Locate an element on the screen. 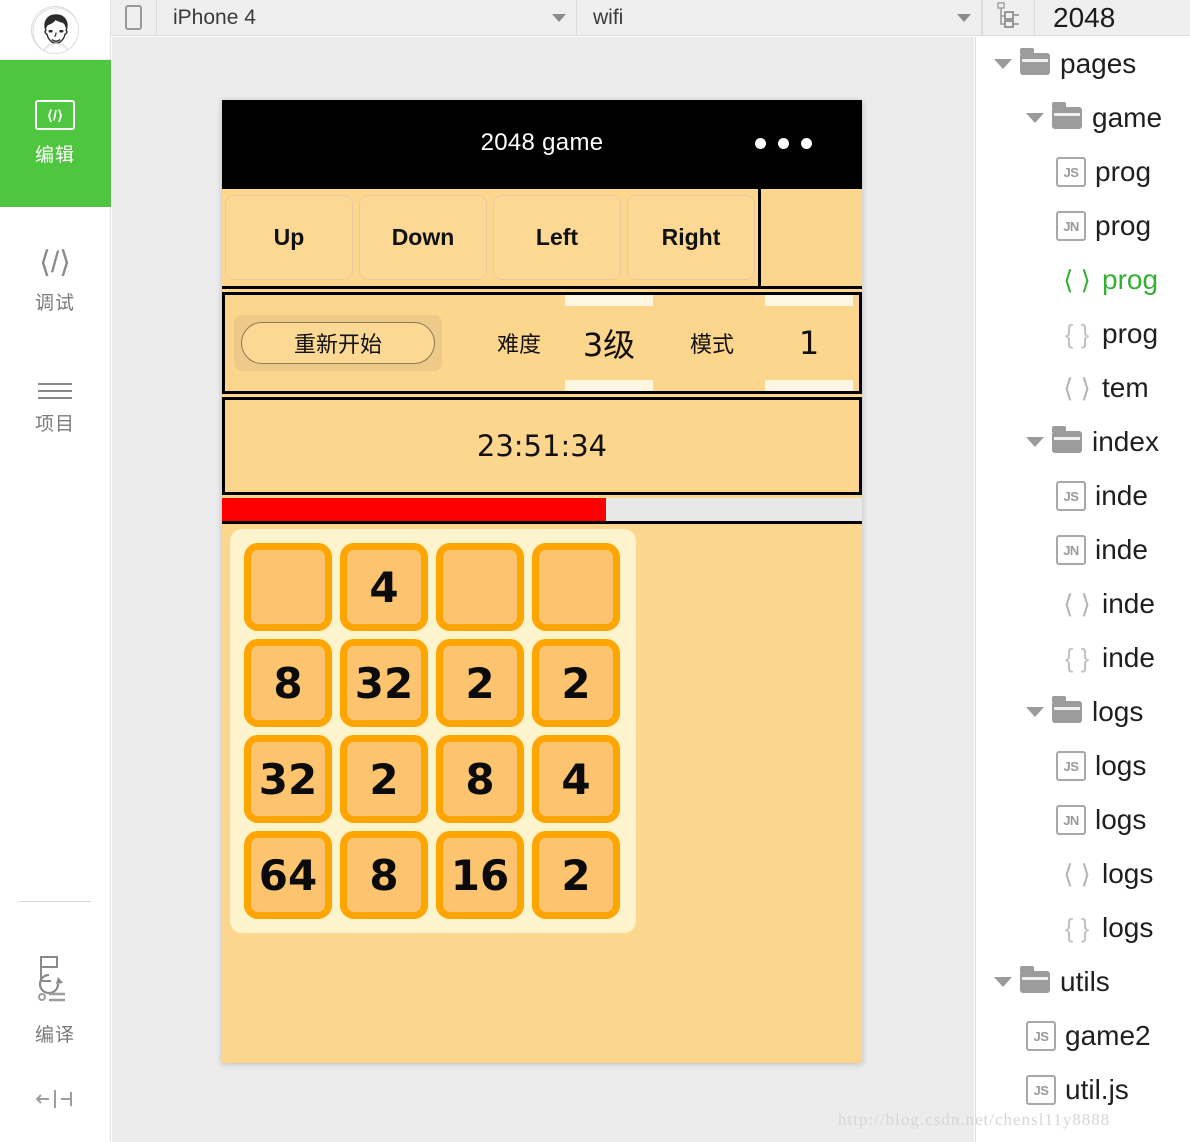  tree-item-game2: JS game2 is located at coordinates (1083, 1036).